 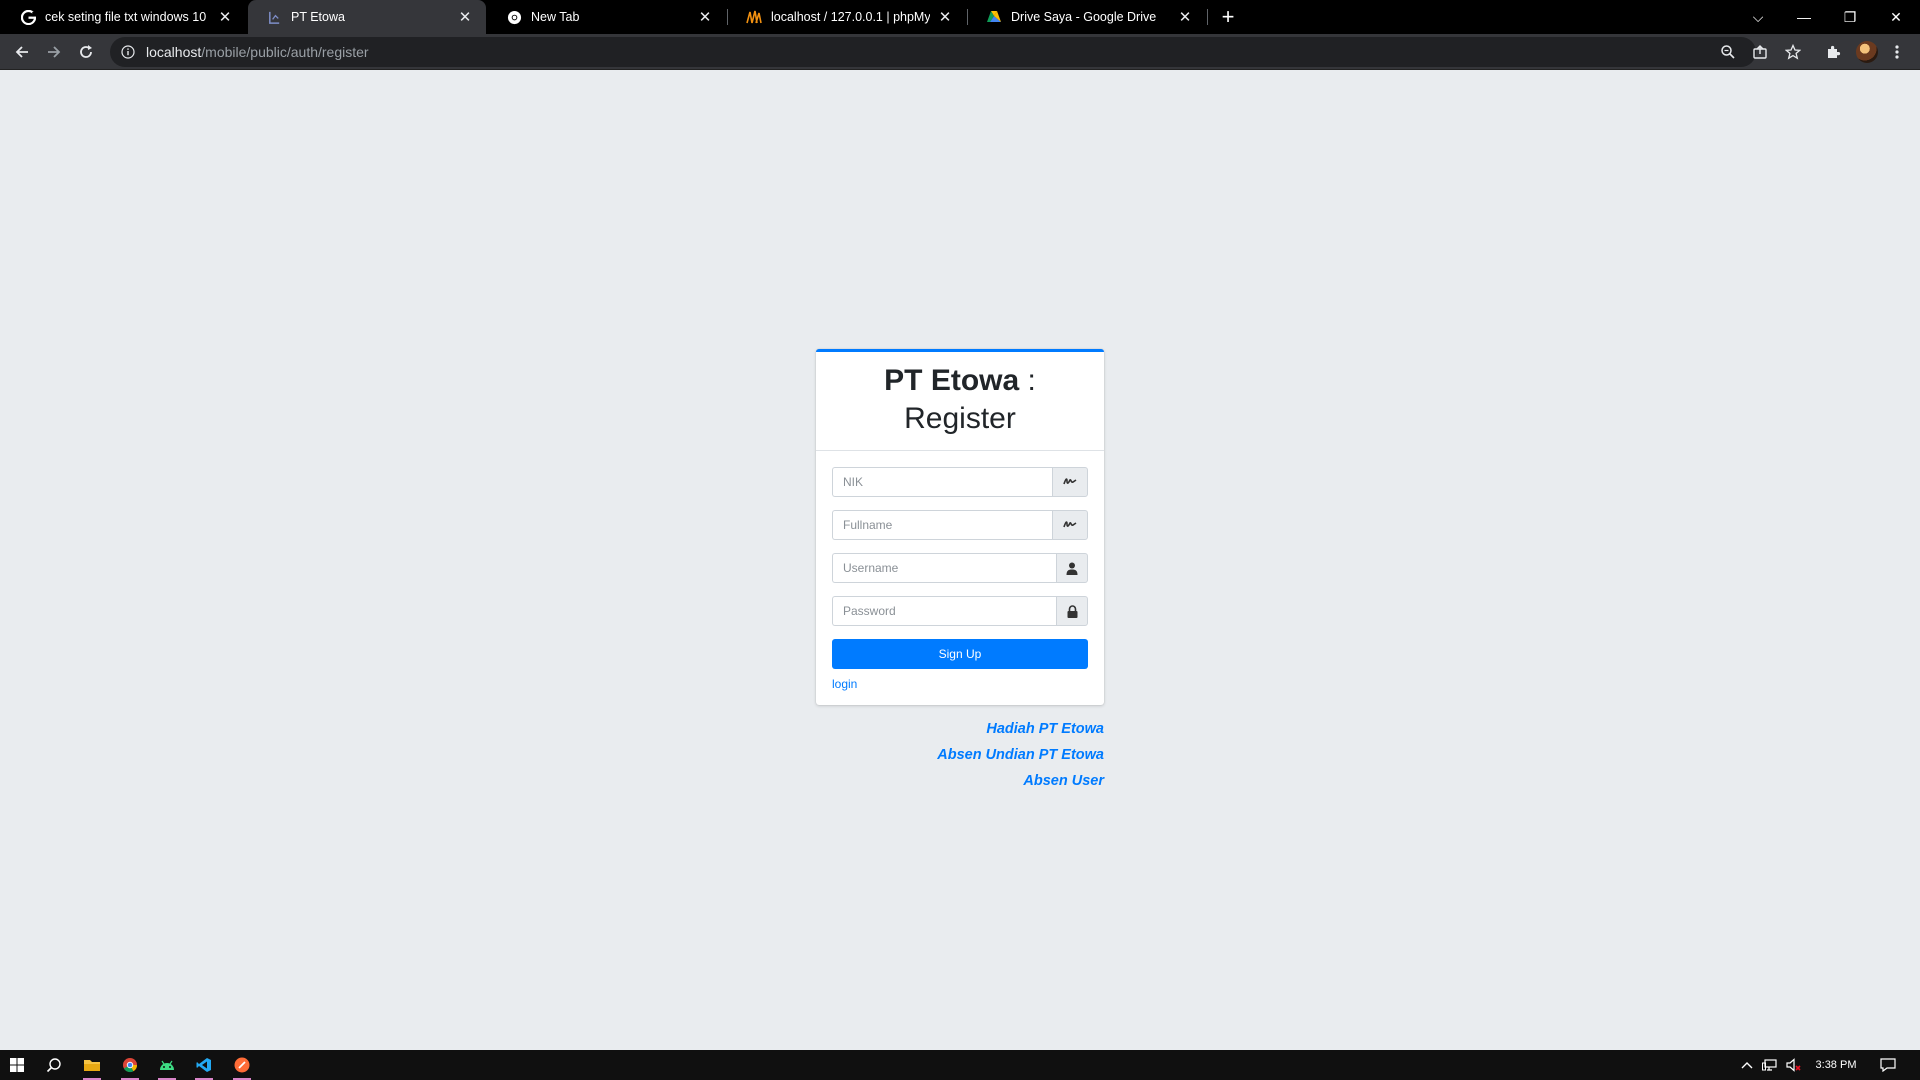 I want to click on browser-menu-icon, so click(x=1897, y=52).